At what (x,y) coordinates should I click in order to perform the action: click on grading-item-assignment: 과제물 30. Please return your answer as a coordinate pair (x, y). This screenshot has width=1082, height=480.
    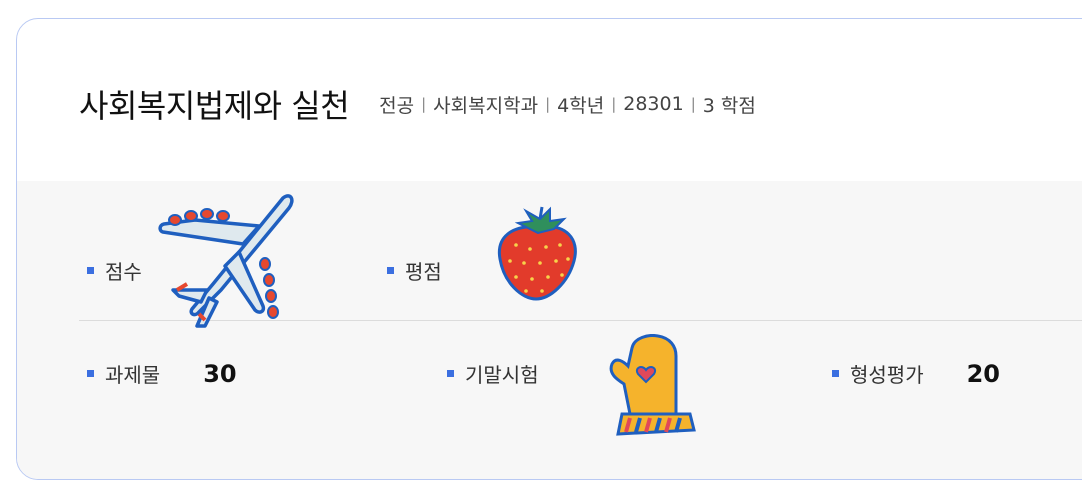
    Looking at the image, I should click on (162, 373).